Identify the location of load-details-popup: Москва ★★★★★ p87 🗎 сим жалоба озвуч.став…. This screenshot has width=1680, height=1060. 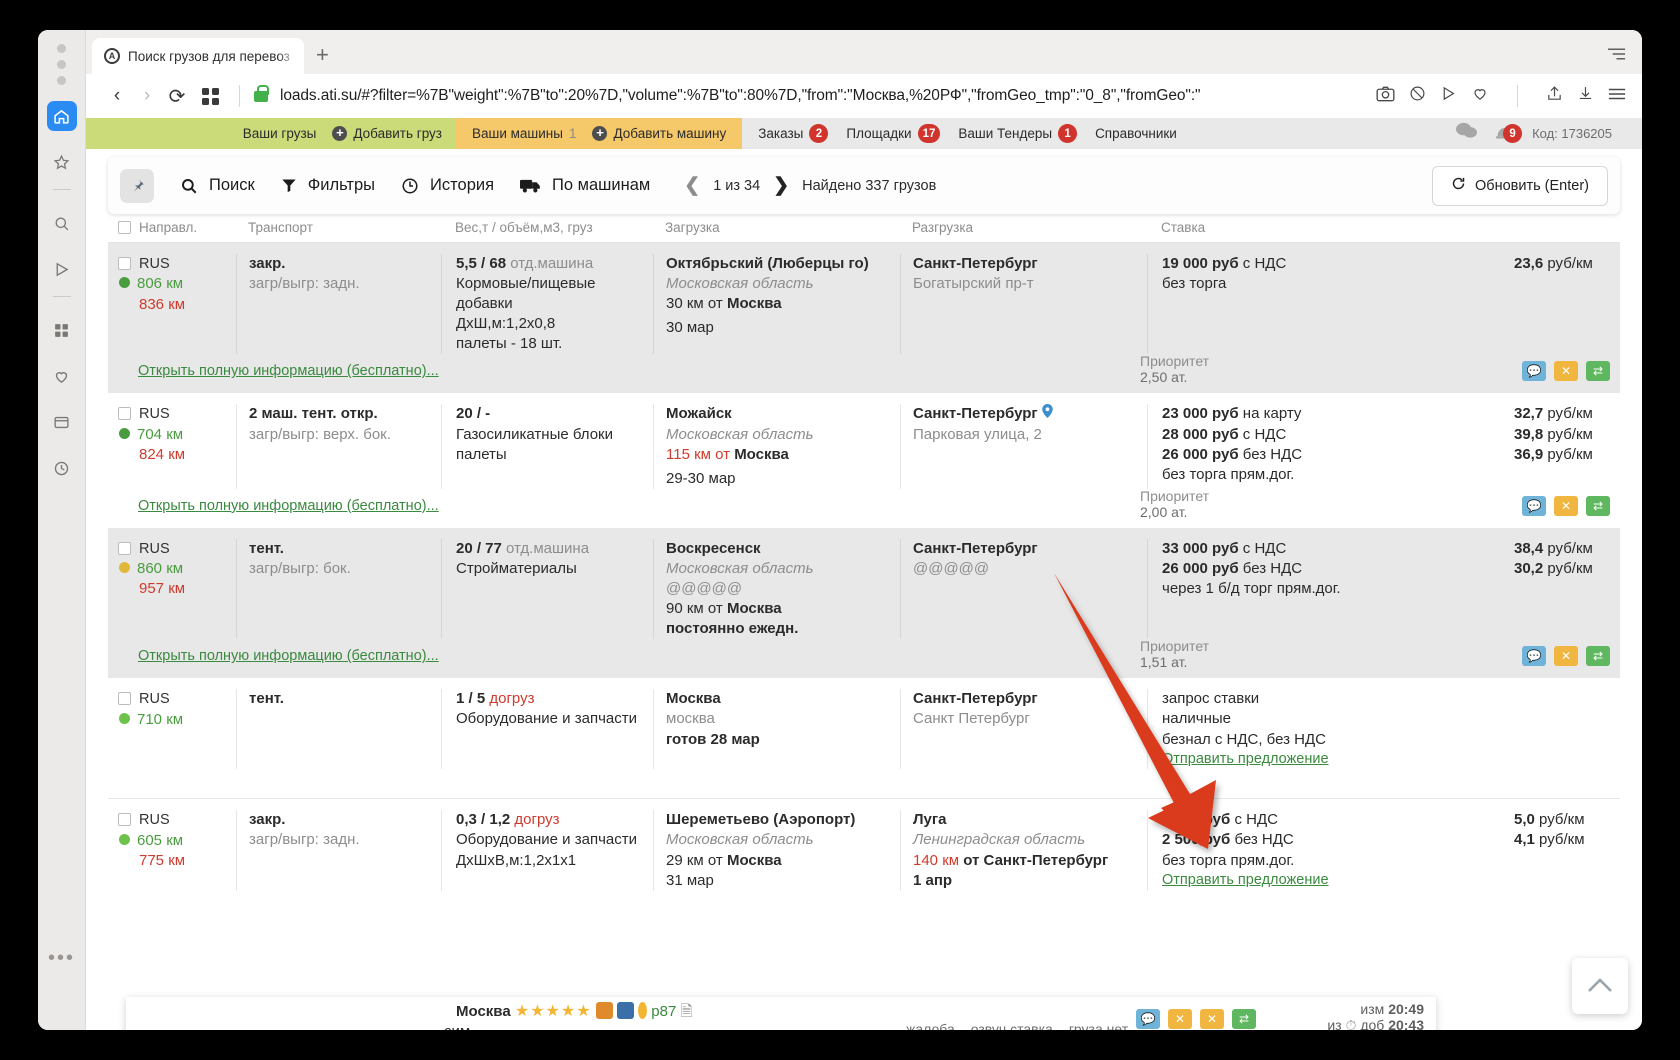
(781, 1013).